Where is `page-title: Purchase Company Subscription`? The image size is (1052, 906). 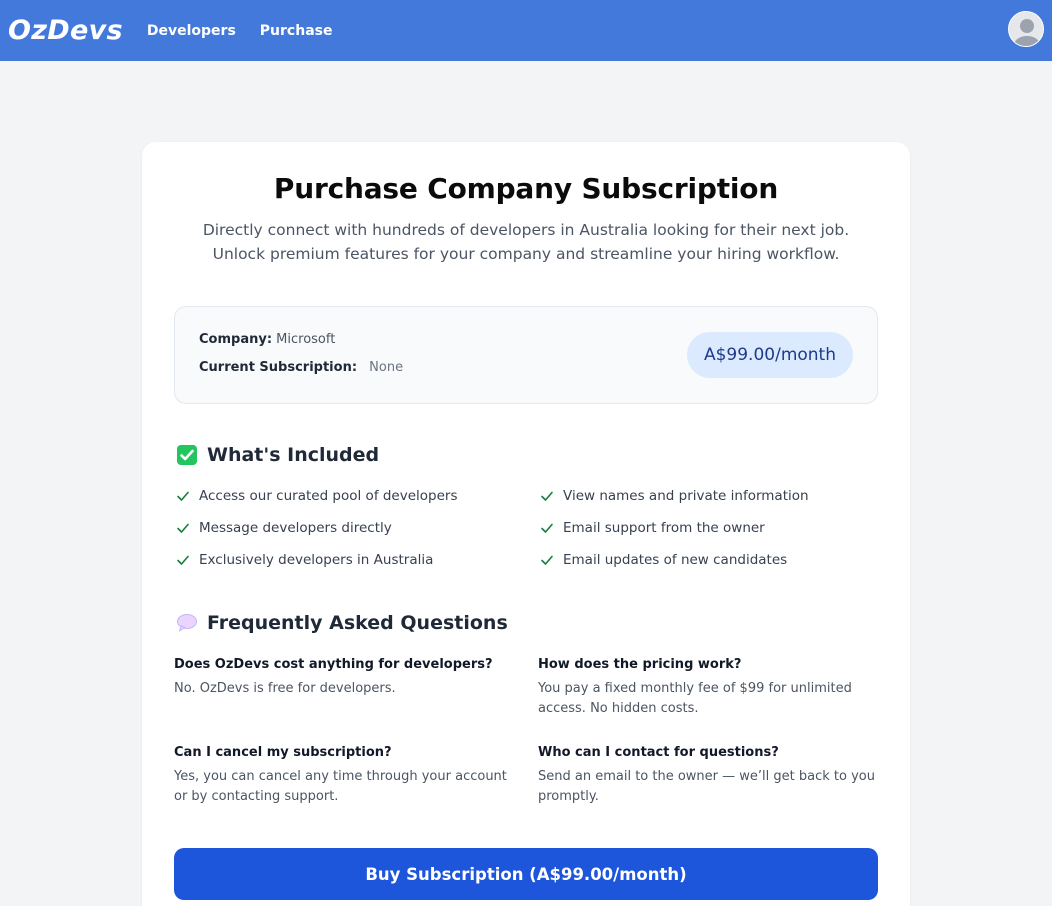 page-title: Purchase Company Subscription is located at coordinates (526, 188).